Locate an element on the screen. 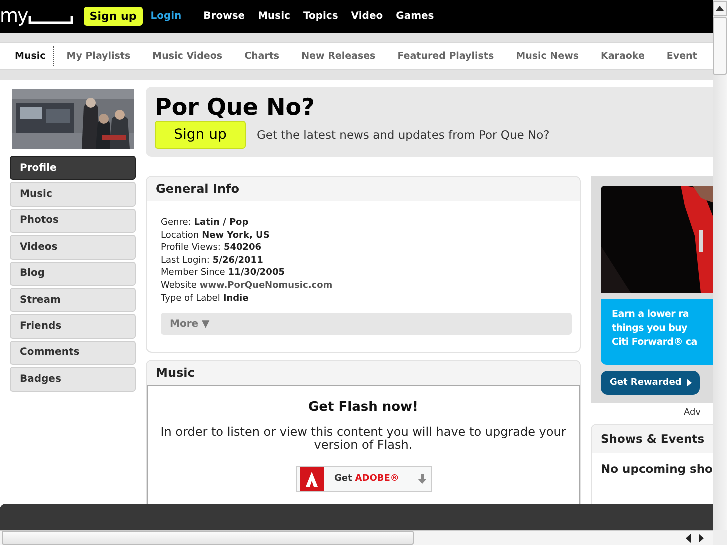 This screenshot has width=727, height=545. sidebar-item: Blog is located at coordinates (73, 274).